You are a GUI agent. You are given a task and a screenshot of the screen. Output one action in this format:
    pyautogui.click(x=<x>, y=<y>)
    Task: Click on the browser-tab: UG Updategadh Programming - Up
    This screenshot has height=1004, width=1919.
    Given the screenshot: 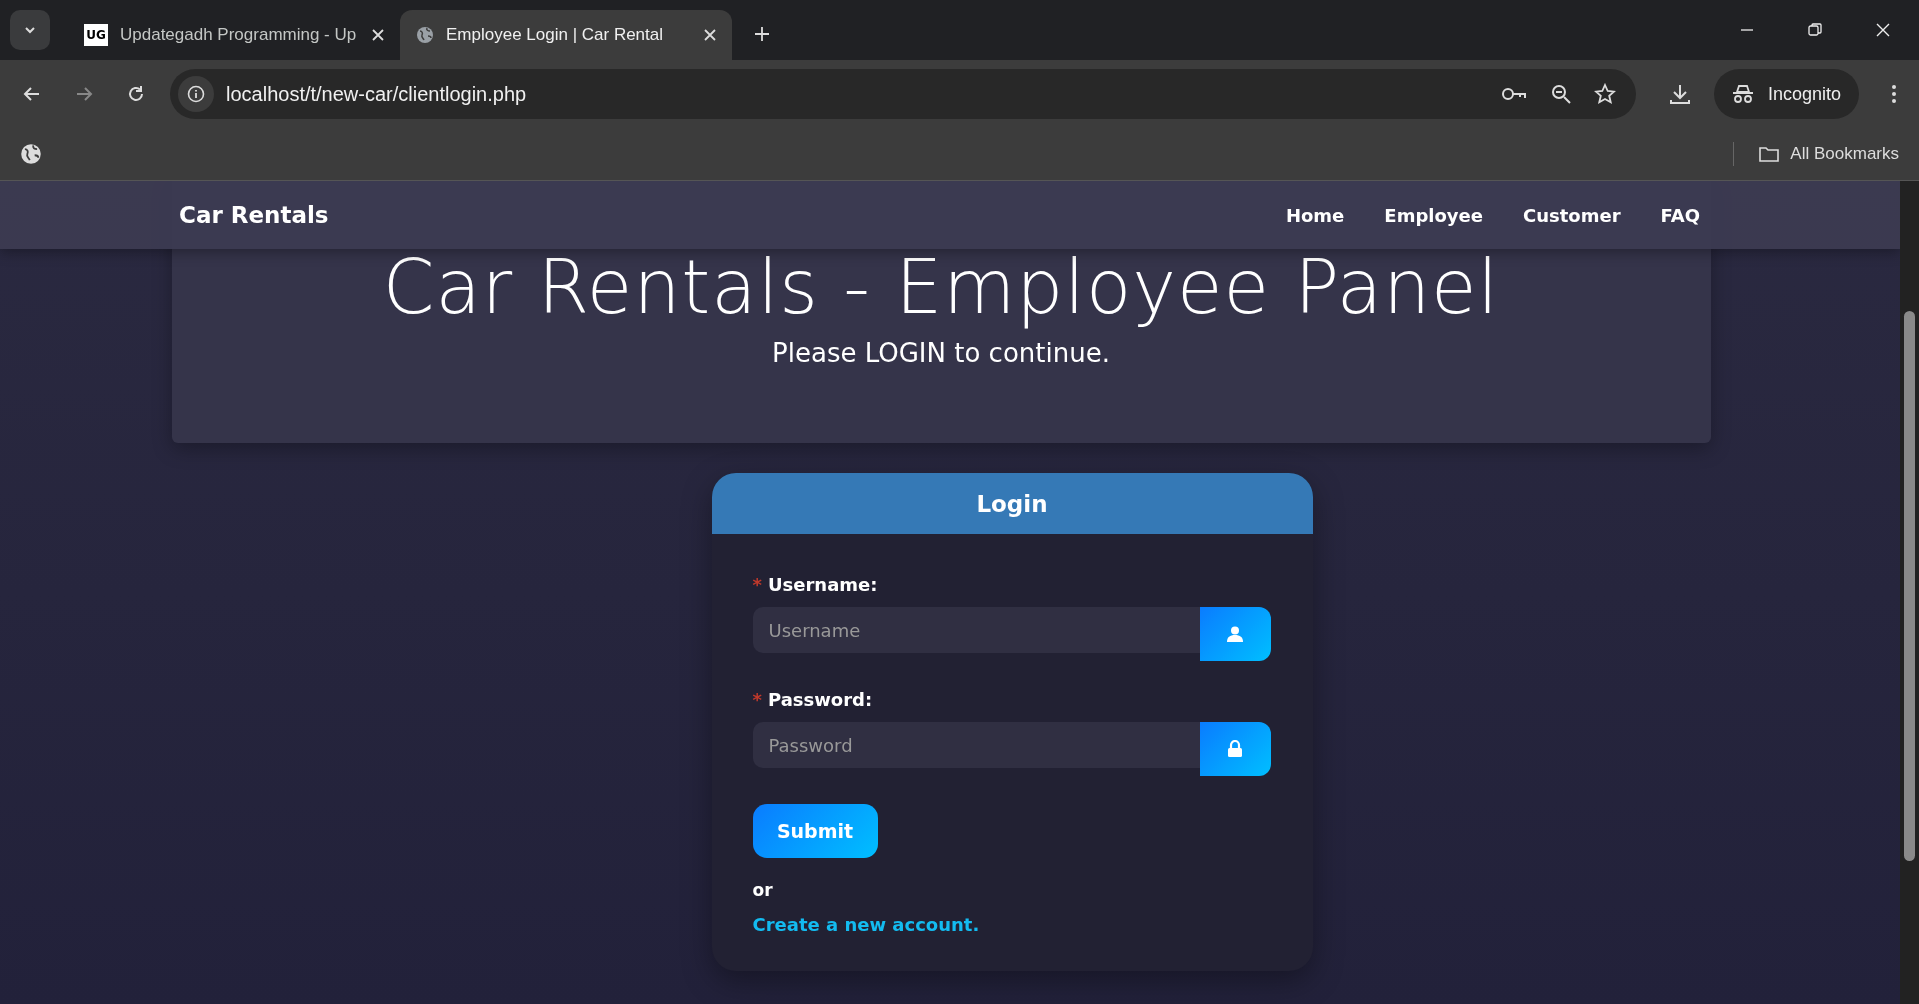 What is the action you would take?
    pyautogui.click(x=234, y=35)
    